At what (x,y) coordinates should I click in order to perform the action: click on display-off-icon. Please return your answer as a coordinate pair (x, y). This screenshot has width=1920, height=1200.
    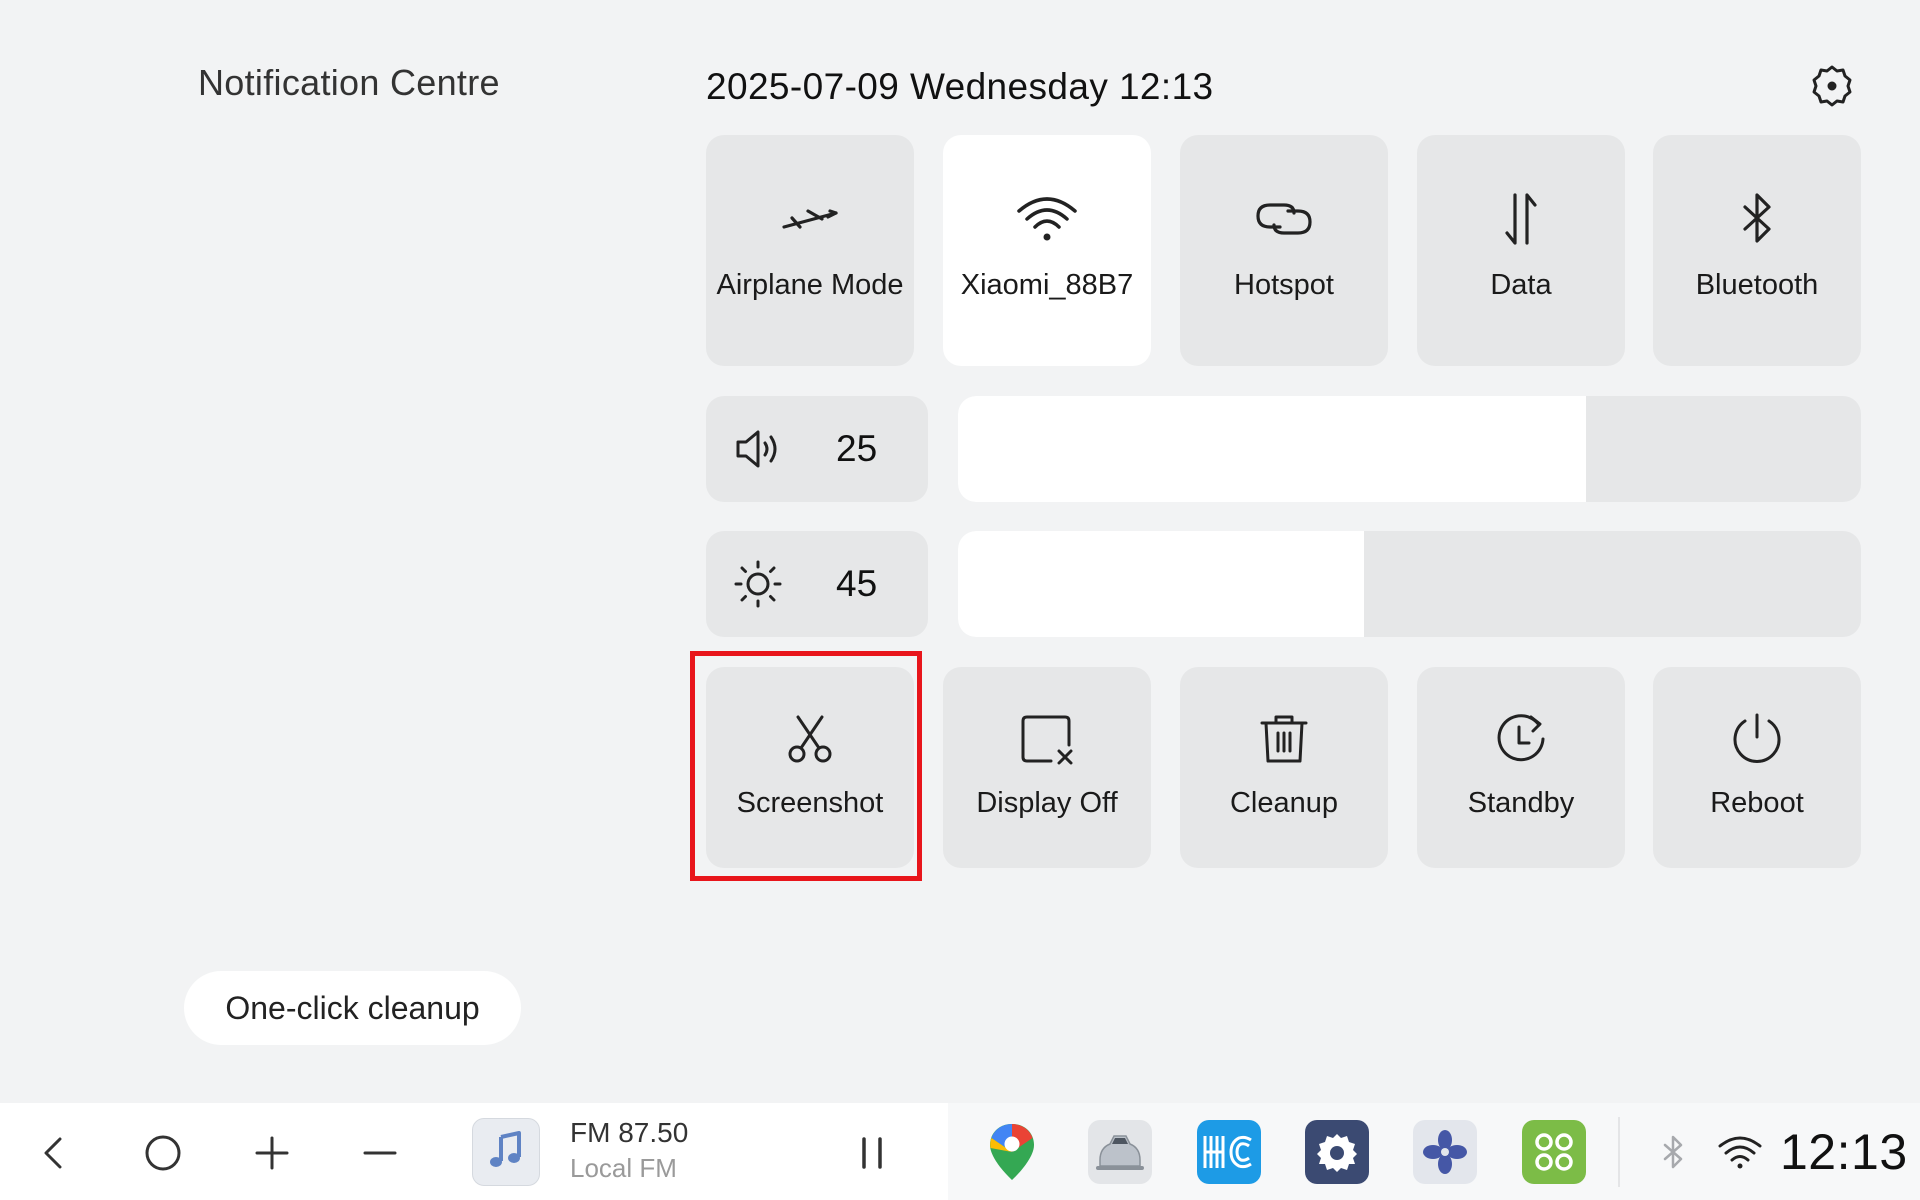
    Looking at the image, I should click on (1047, 739).